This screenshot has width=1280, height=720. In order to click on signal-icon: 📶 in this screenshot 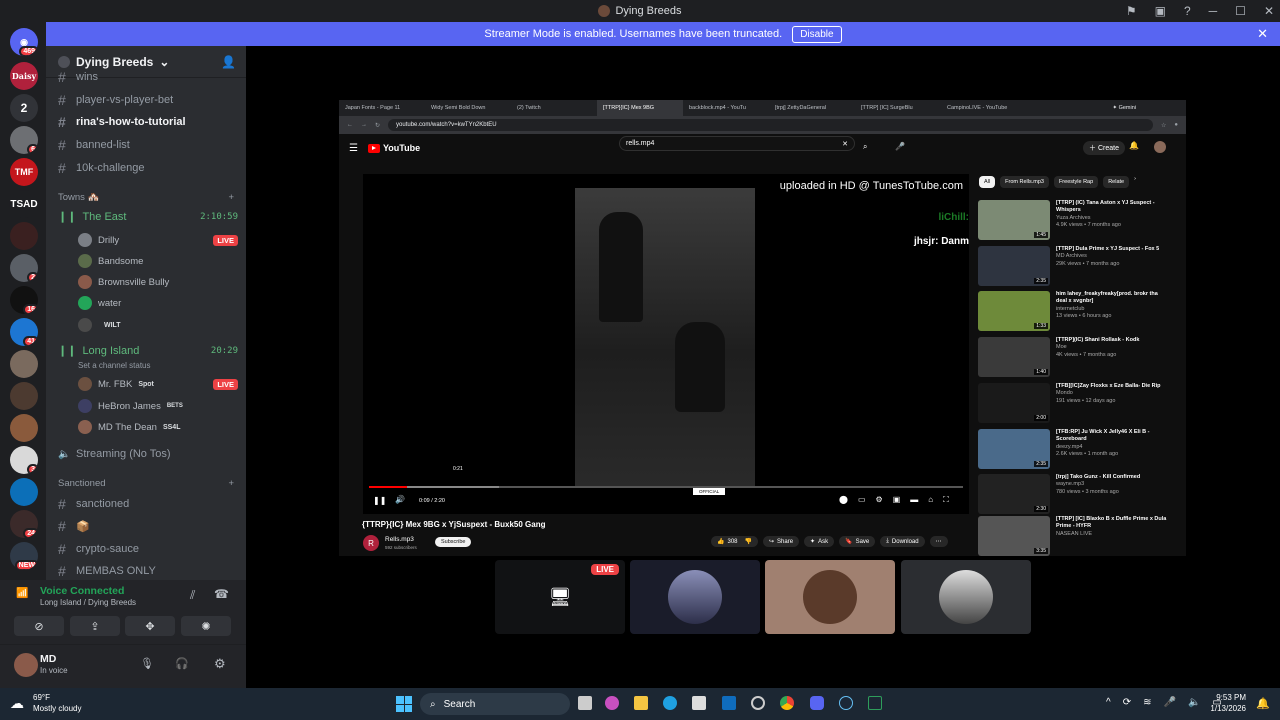, I will do `click(22, 593)`.